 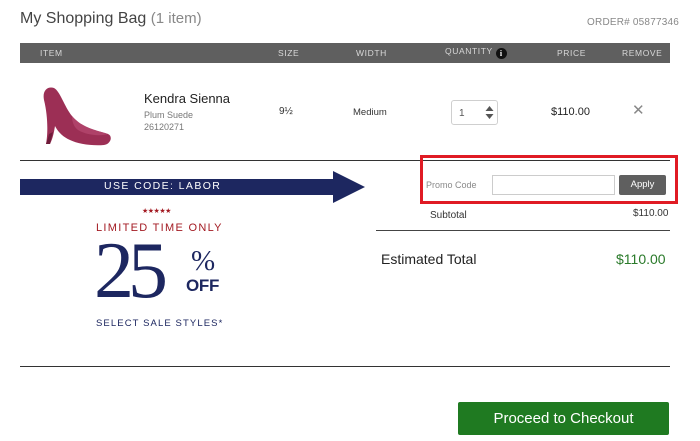 What do you see at coordinates (371, 53) in the screenshot?
I see `column-width: WIDTH` at bounding box center [371, 53].